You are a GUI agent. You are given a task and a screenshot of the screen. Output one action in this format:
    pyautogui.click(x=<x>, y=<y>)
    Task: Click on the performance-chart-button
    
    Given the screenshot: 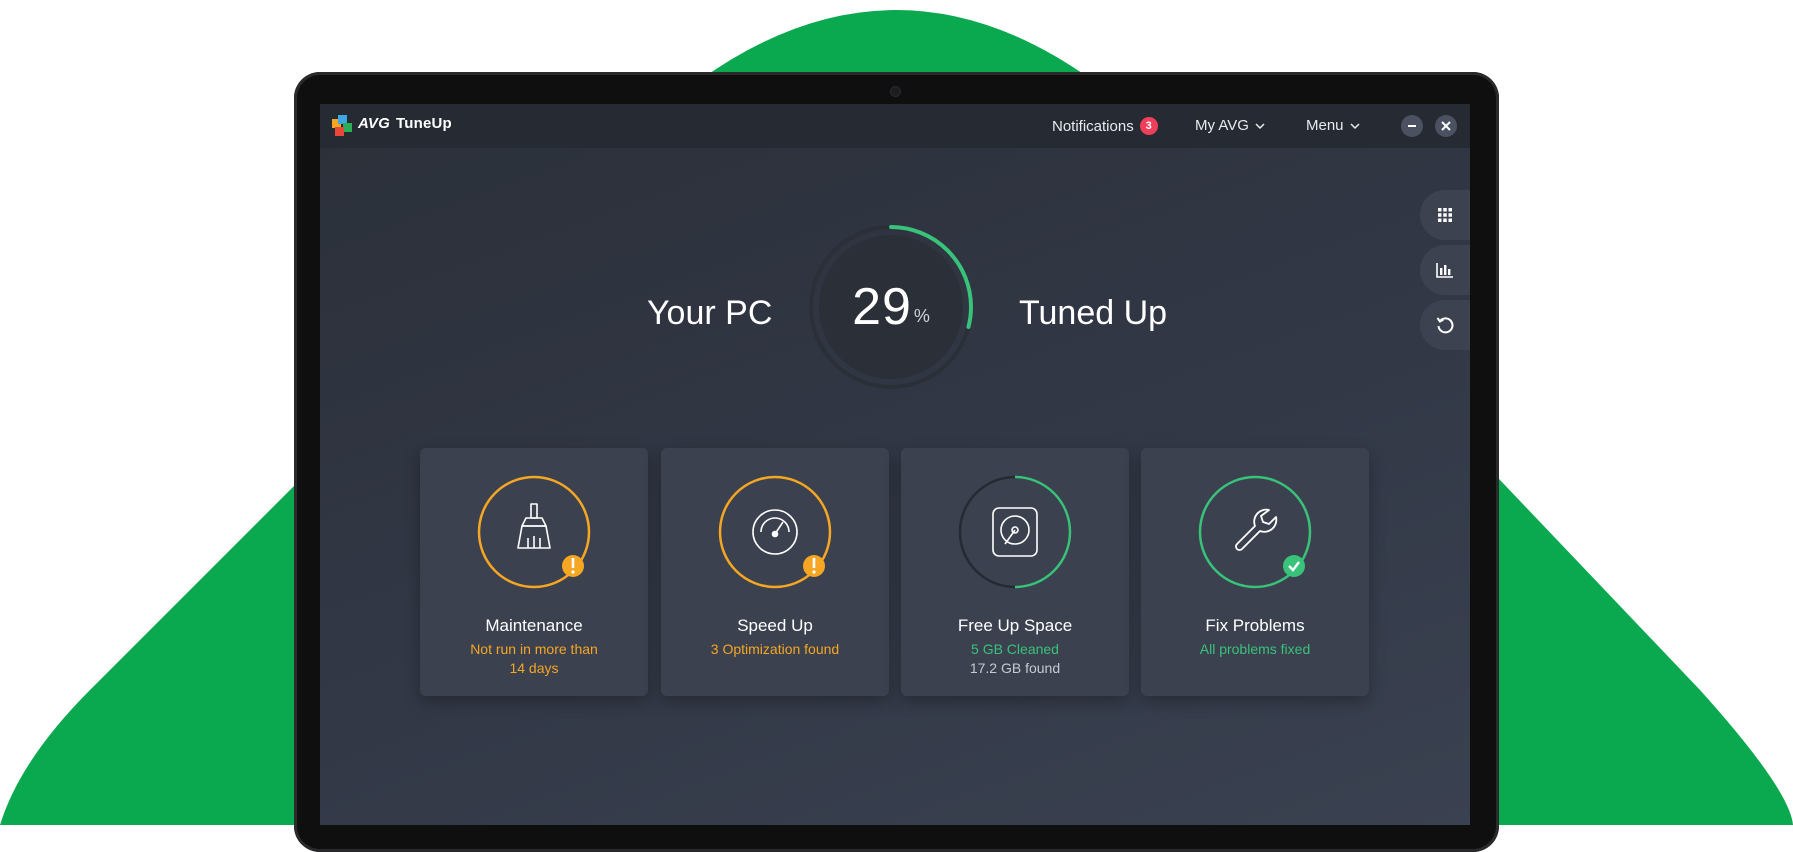 What is the action you would take?
    pyautogui.click(x=1445, y=270)
    